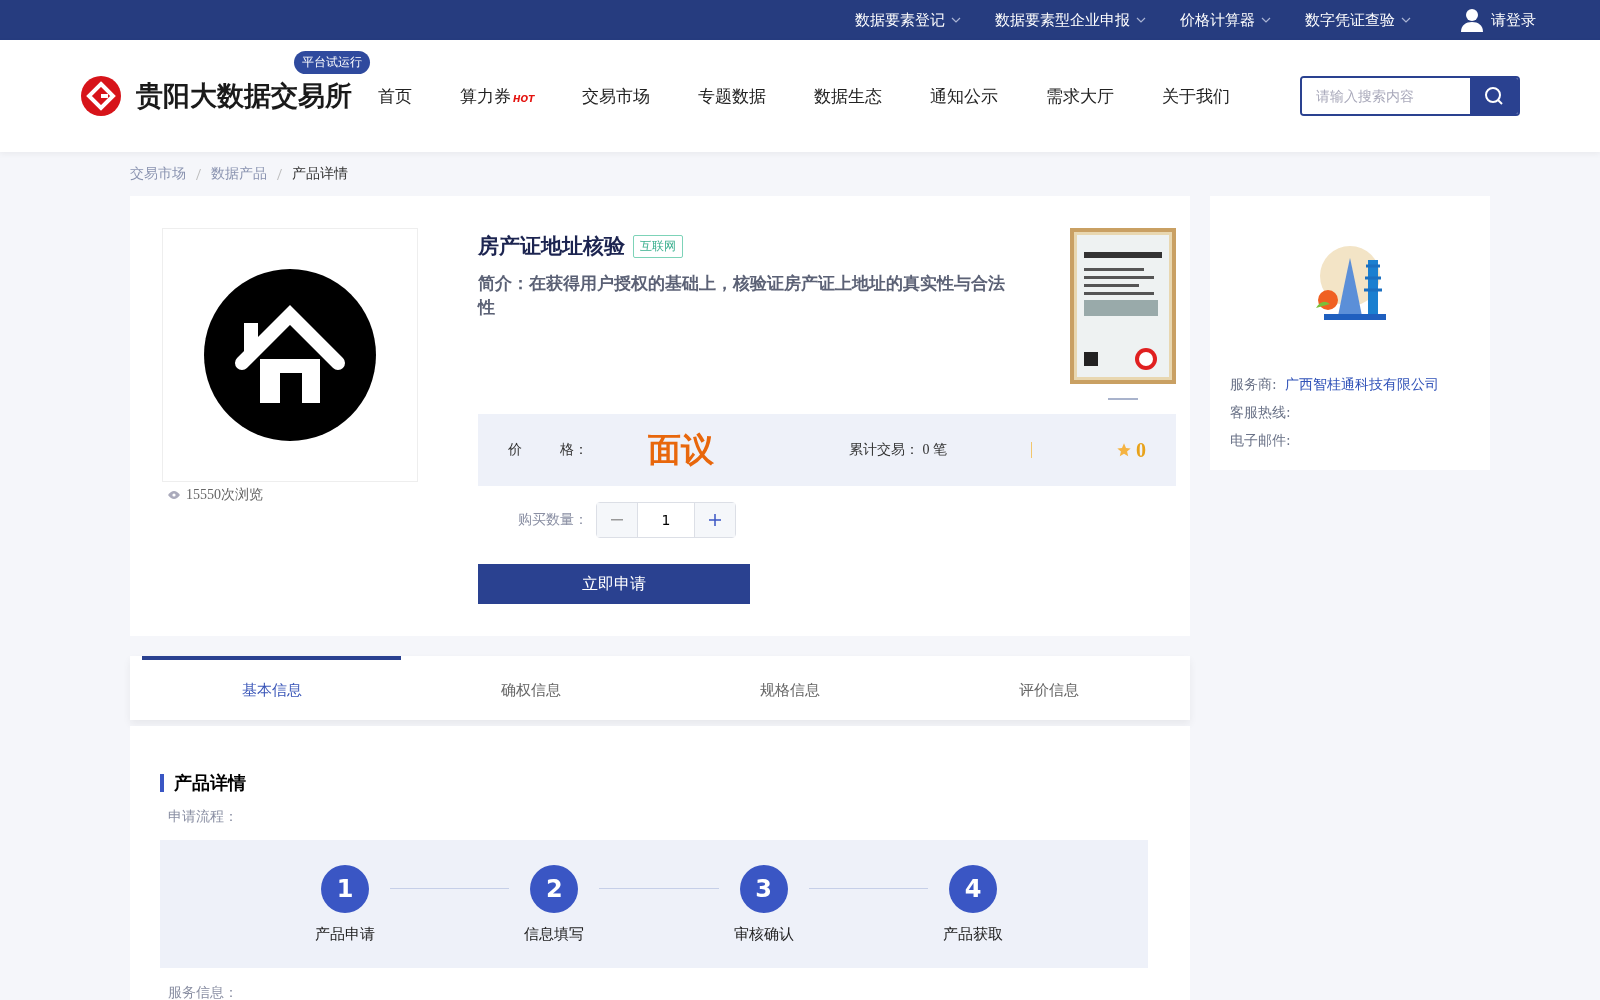 This screenshot has height=1000, width=1600. I want to click on increase-button, so click(715, 520).